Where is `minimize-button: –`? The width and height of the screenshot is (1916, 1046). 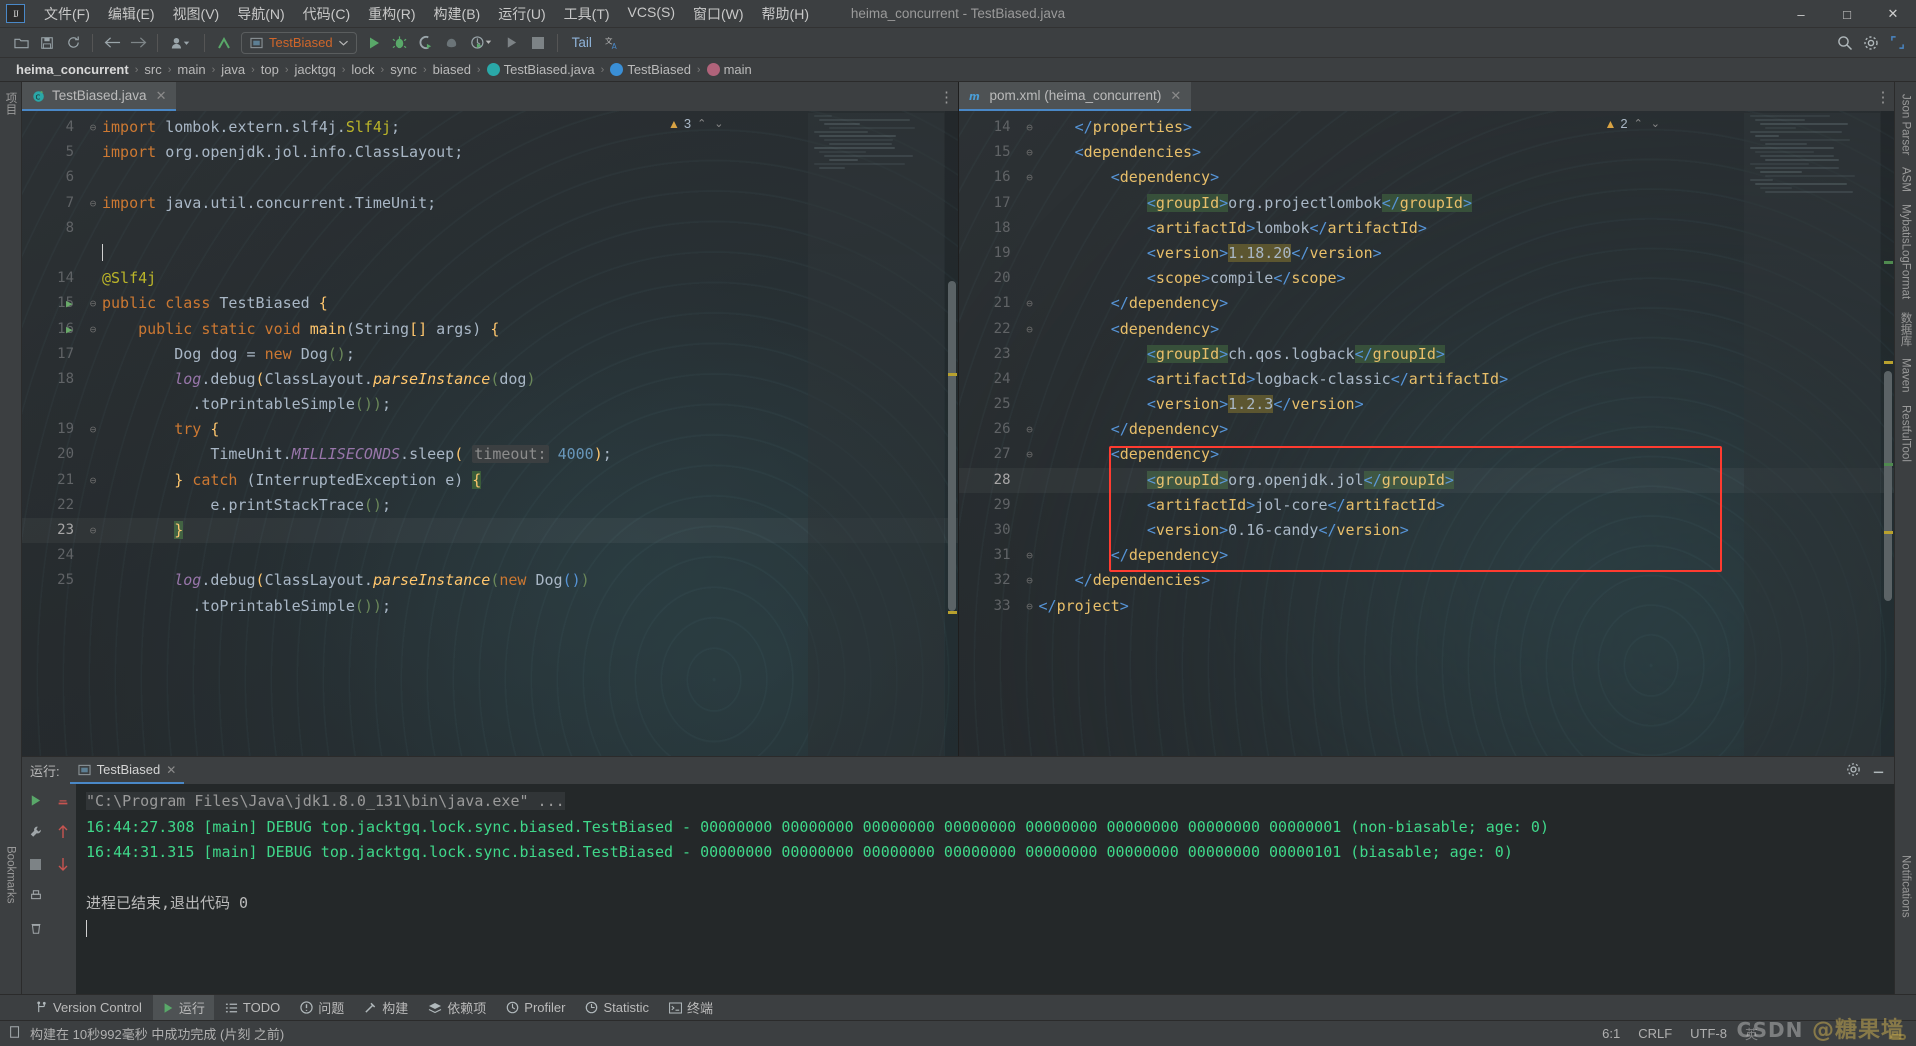
minimize-button: – is located at coordinates (1801, 14).